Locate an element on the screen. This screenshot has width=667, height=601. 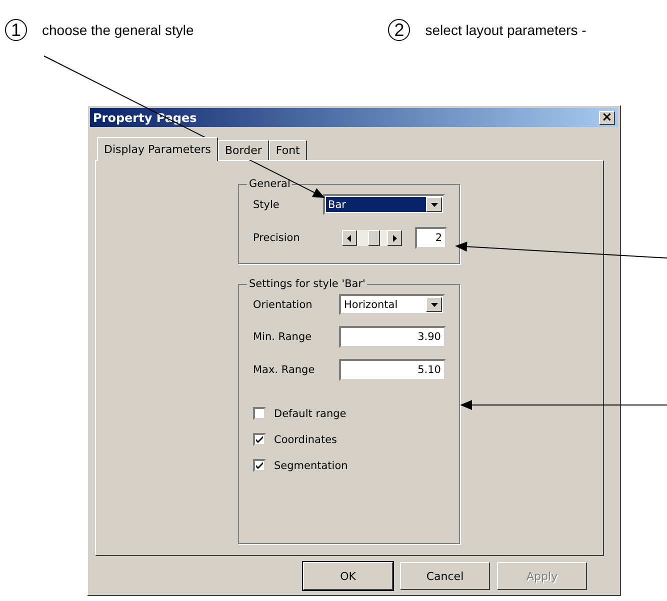
checkbox-label: Segmentation is located at coordinates (311, 466).